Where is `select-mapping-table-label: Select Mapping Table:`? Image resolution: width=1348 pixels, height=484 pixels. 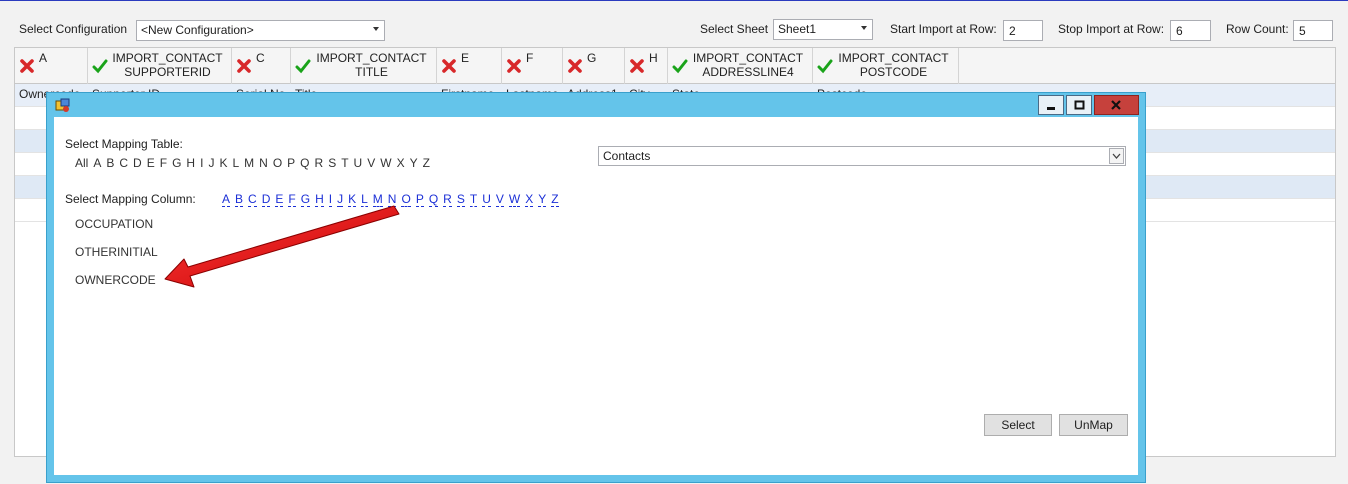 select-mapping-table-label: Select Mapping Table: is located at coordinates (124, 144).